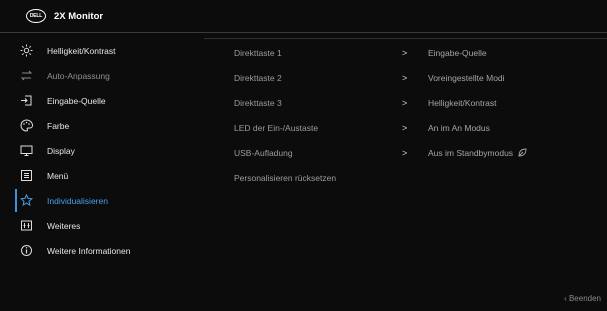  Describe the element at coordinates (263, 152) in the screenshot. I see `option-label: USB-Aufladung` at that location.